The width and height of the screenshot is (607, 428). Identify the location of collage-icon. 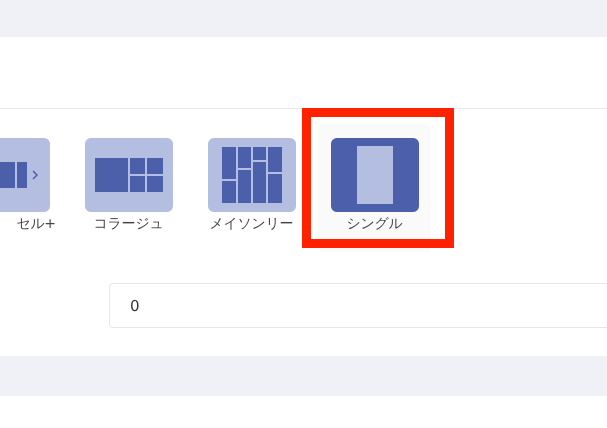
(128, 175).